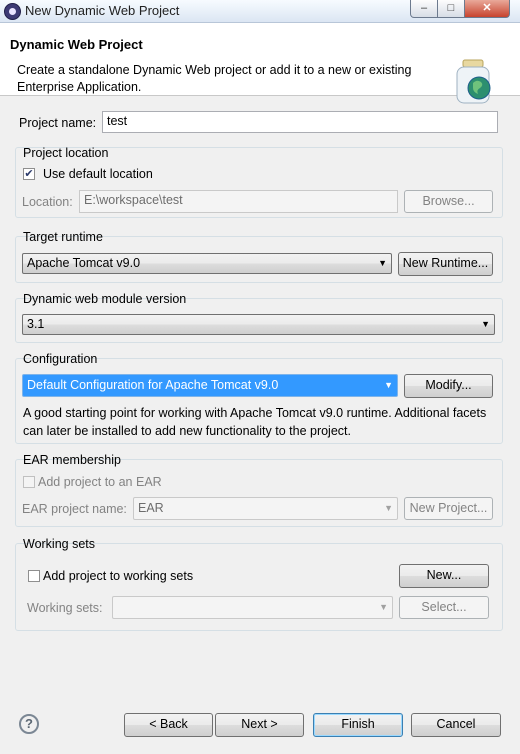 This screenshot has width=520, height=754. I want to click on location-label: Location:, so click(47, 202).